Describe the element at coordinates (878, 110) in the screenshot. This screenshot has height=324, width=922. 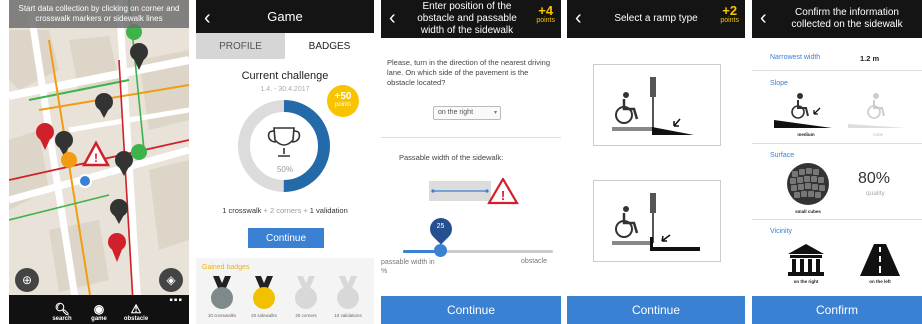
I see `slope-none-icon` at that location.